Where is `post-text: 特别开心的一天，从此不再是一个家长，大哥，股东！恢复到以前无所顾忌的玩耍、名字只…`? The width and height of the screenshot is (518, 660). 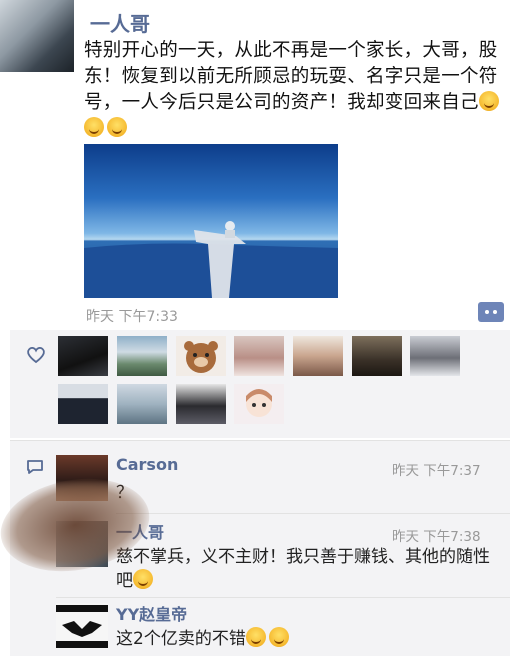
post-text: 特别开心的一天，从此不再是一个家长，大哥，股东！恢复到以前无所顾忌的玩耍、名字只… is located at coordinates (294, 90).